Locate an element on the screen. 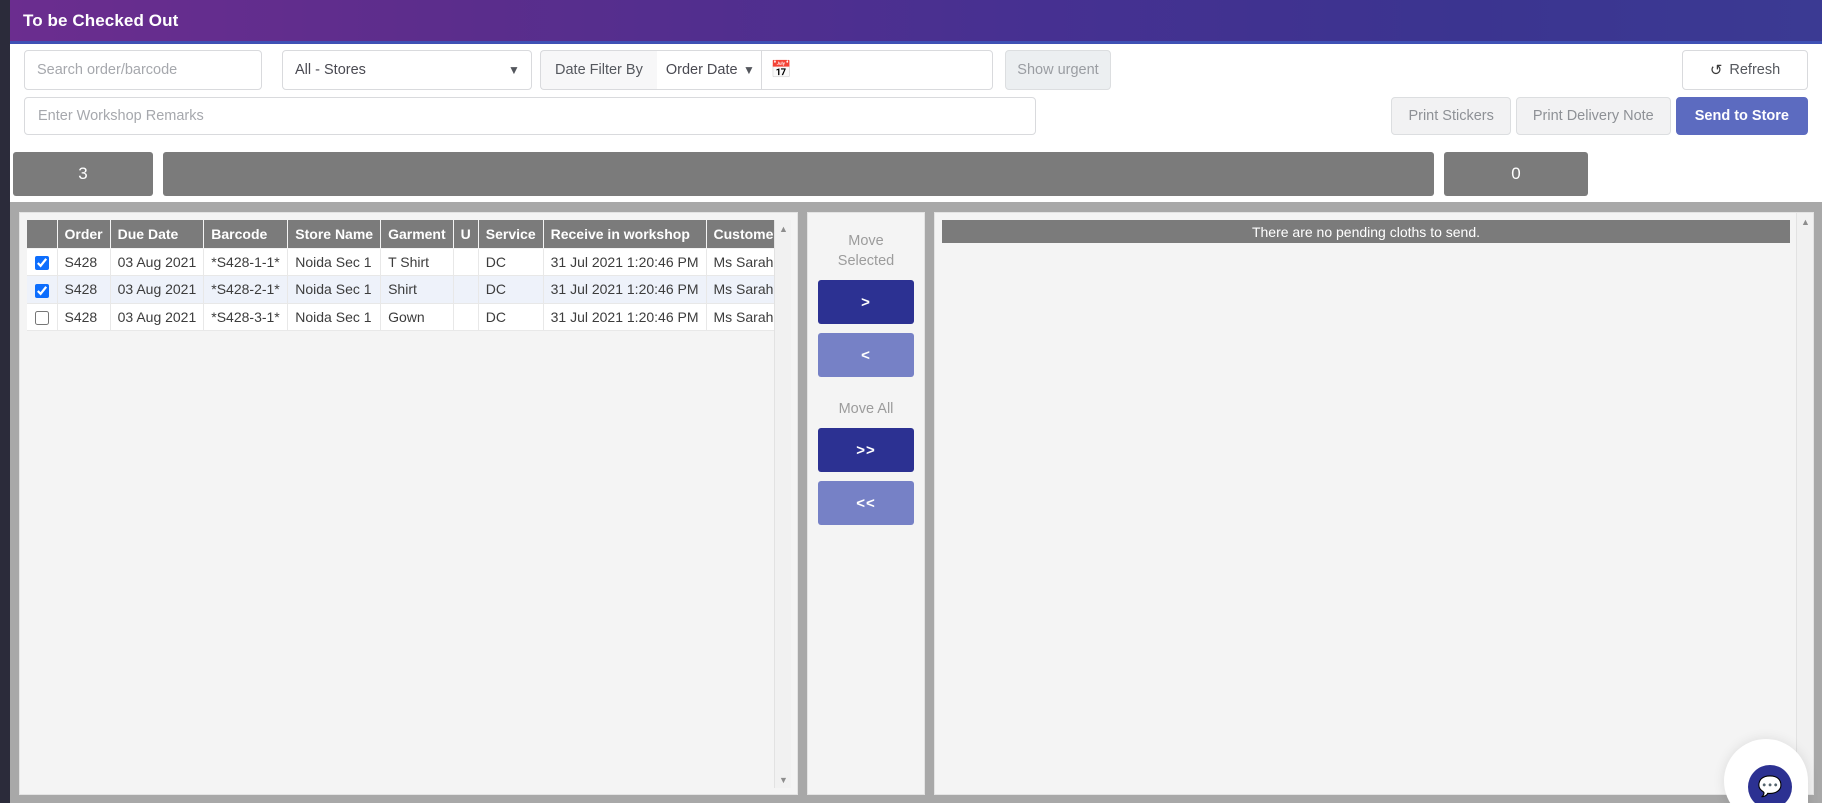 This screenshot has height=803, width=1822. pending-count-badge: 0 is located at coordinates (1516, 174).